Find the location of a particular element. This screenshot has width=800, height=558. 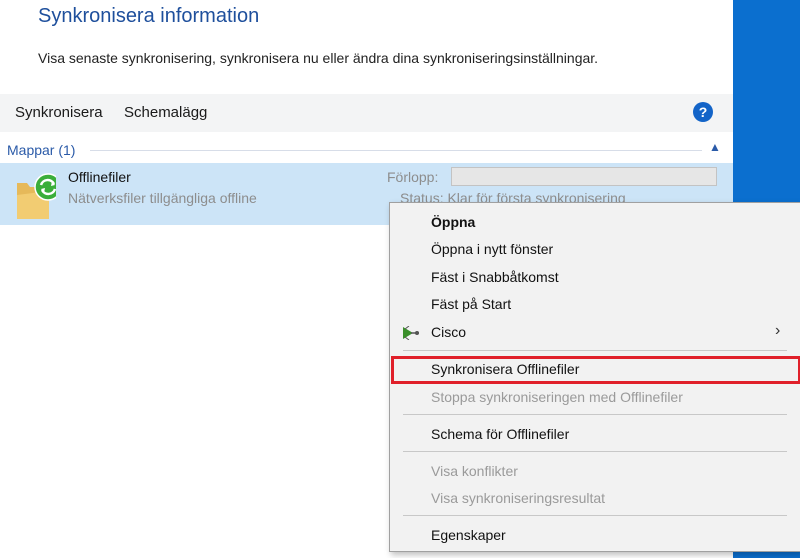

menu-label: Stoppa synkroniseringen med Offlinefiler is located at coordinates (557, 397).